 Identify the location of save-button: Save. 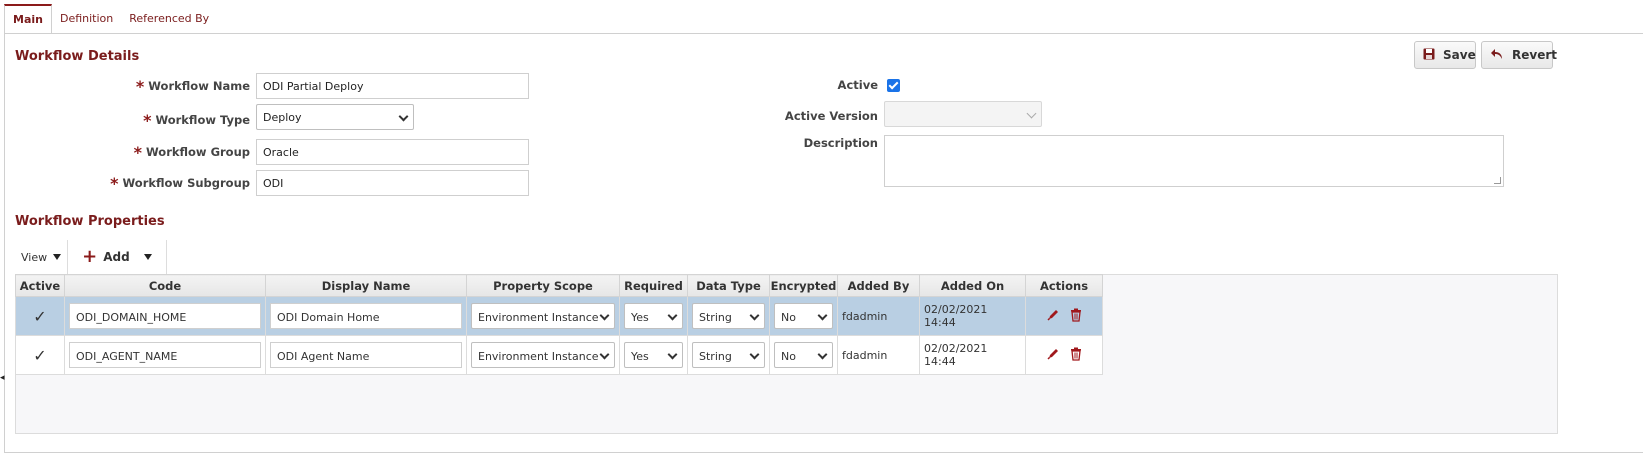
(1445, 55).